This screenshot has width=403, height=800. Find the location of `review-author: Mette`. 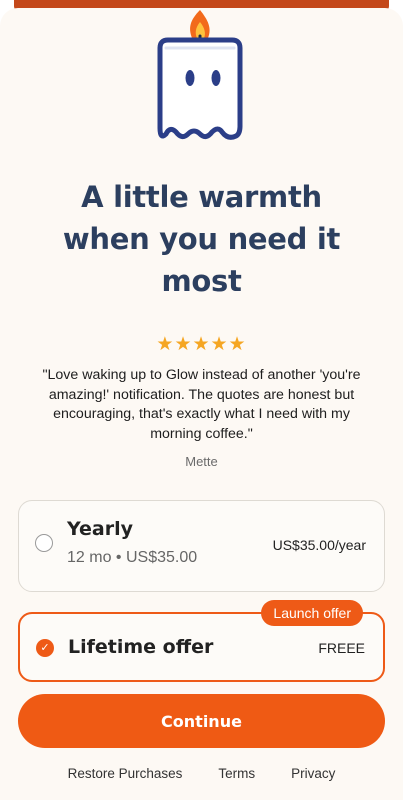

review-author: Mette is located at coordinates (201, 461).